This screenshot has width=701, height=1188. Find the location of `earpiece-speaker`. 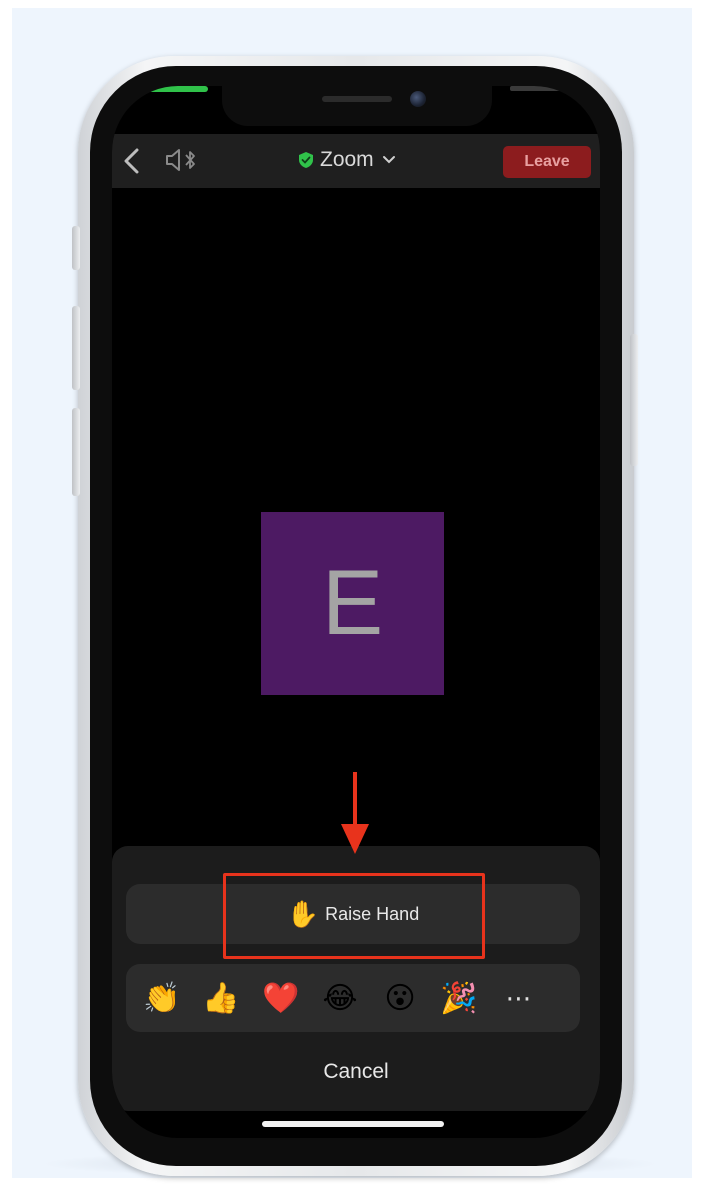

earpiece-speaker is located at coordinates (357, 99).